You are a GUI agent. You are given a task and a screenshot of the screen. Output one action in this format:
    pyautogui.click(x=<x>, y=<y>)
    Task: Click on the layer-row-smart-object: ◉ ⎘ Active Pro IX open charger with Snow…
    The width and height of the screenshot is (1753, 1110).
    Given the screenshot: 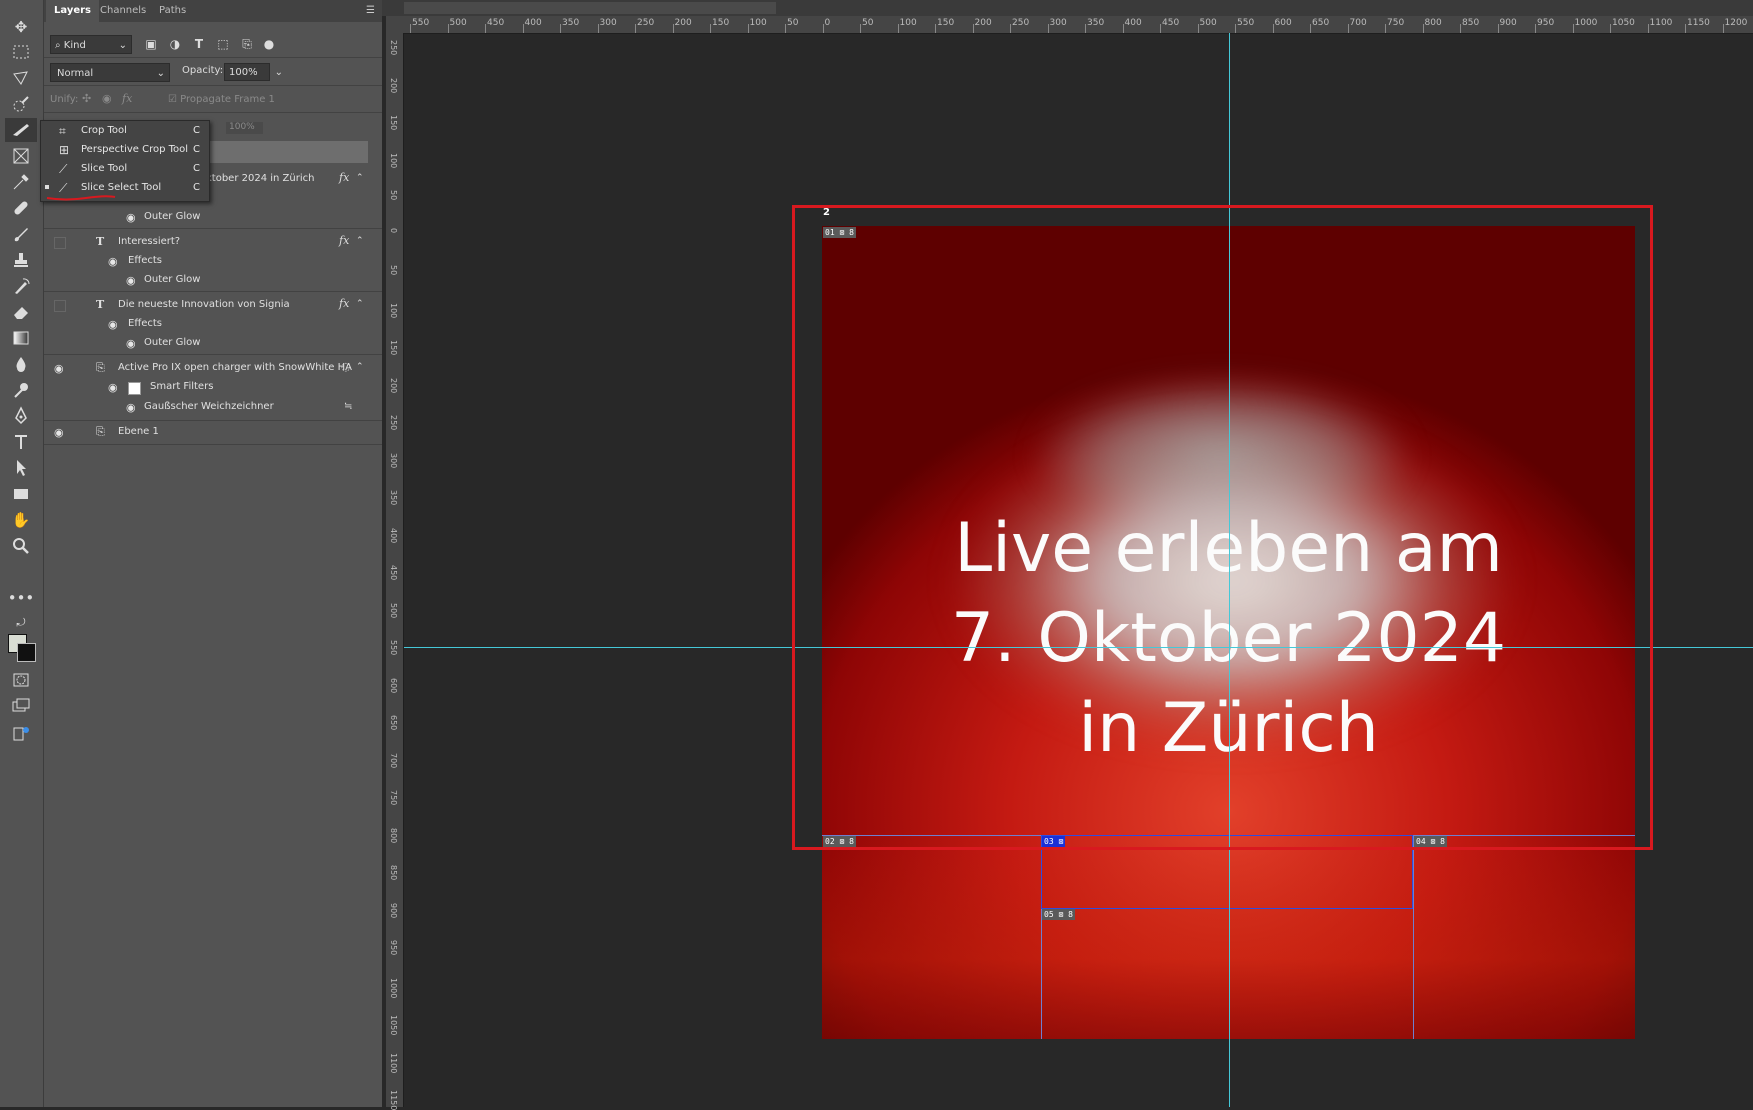 What is the action you would take?
    pyautogui.click(x=206, y=369)
    